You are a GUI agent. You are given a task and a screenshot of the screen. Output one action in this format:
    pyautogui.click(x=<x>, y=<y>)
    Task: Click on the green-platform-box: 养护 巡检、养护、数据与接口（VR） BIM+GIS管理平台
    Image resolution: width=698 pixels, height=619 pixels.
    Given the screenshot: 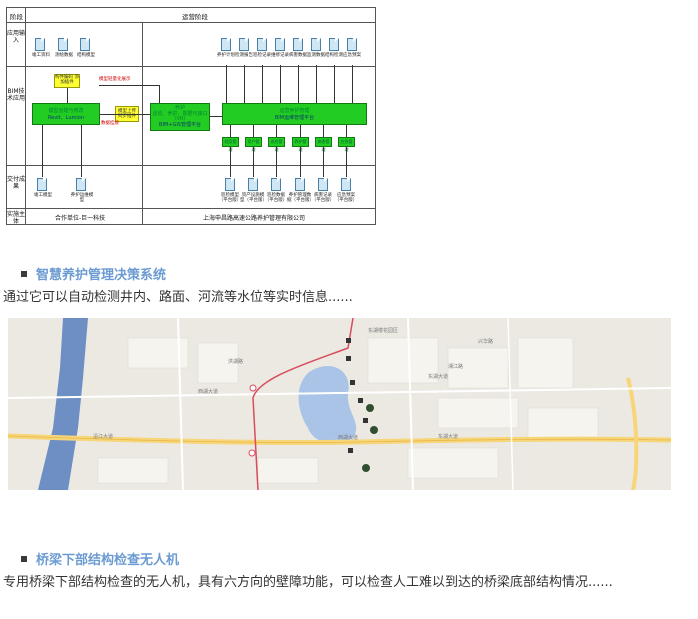 What is the action you would take?
    pyautogui.click(x=180, y=117)
    